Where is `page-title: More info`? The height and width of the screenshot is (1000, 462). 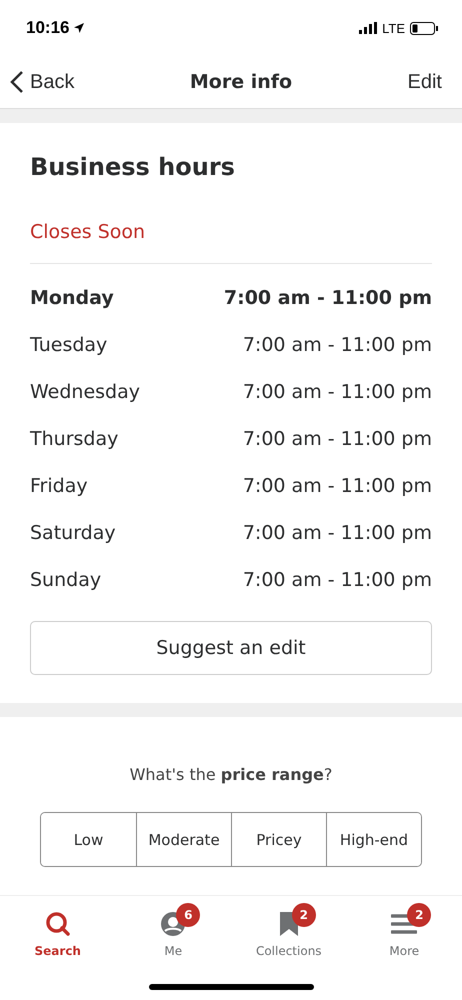
page-title: More info is located at coordinates (241, 82).